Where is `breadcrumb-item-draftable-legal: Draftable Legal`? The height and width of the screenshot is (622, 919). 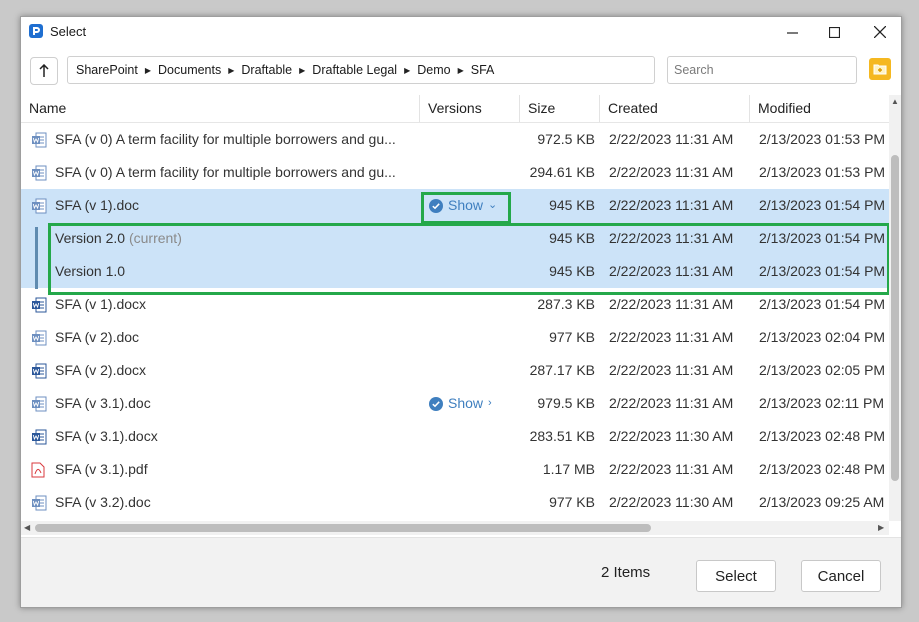 breadcrumb-item-draftable-legal: Draftable Legal is located at coordinates (354, 70).